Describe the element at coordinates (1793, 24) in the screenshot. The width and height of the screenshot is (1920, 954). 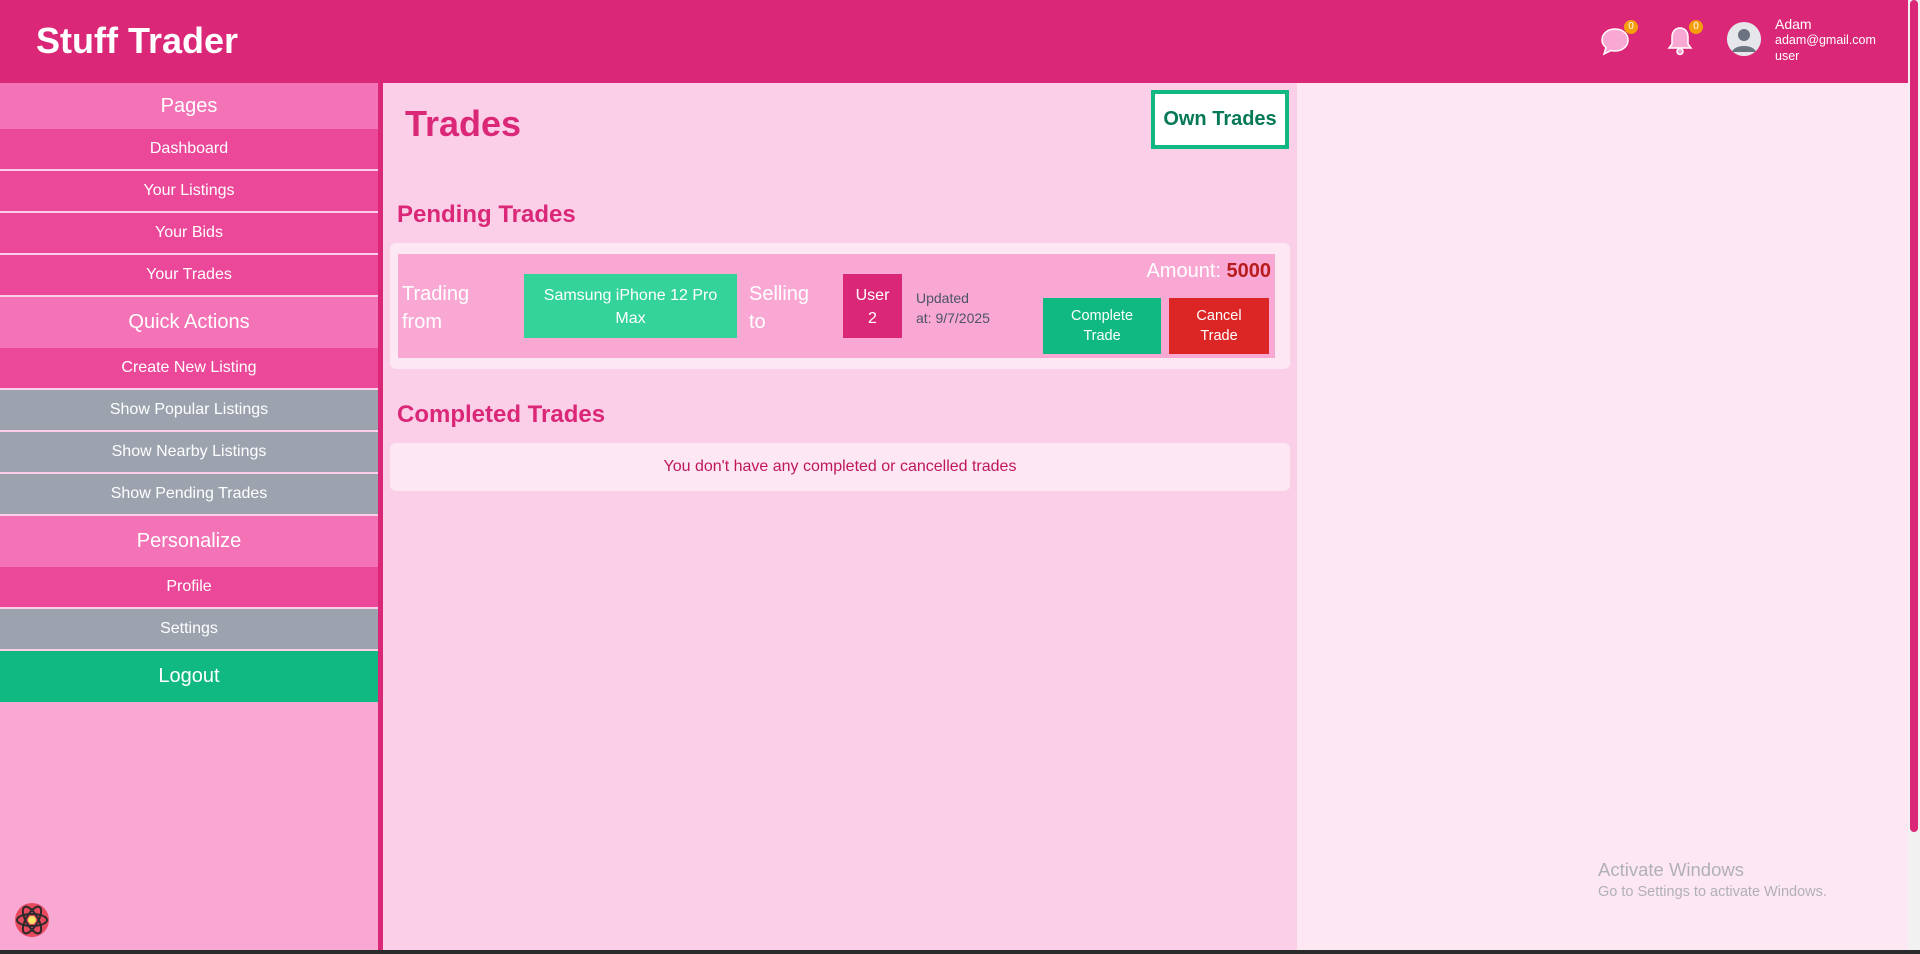
I see `user-name: Adam` at that location.